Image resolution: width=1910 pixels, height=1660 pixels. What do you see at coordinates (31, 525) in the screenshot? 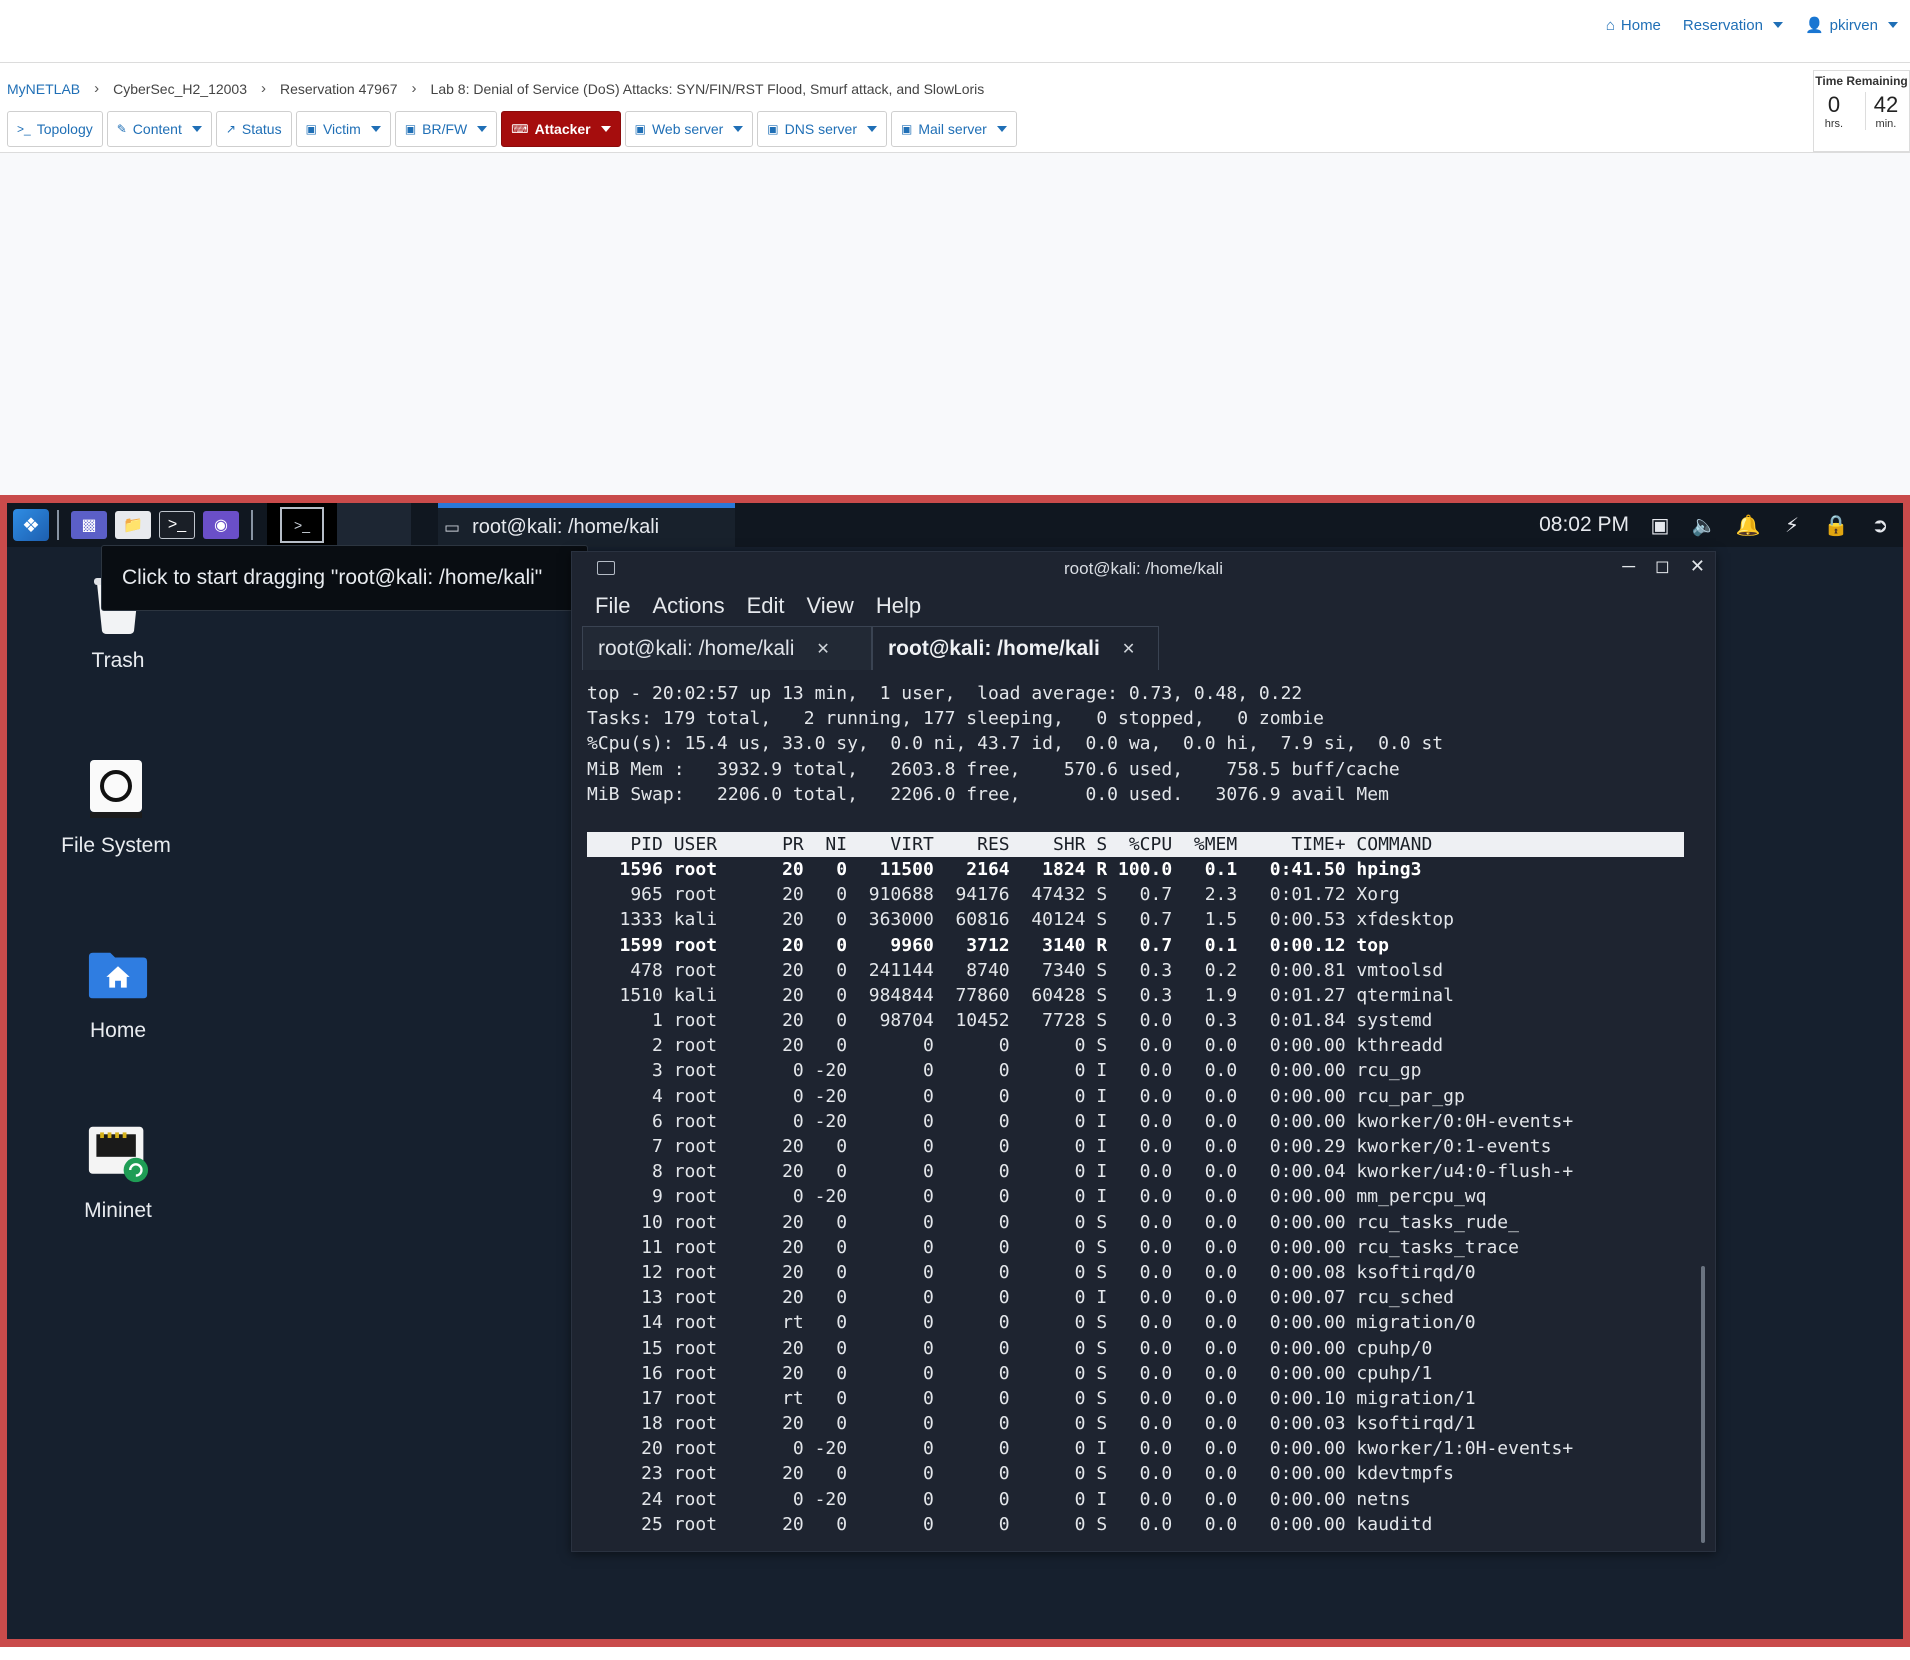
I see `kali-menu-icon: ❖` at bounding box center [31, 525].